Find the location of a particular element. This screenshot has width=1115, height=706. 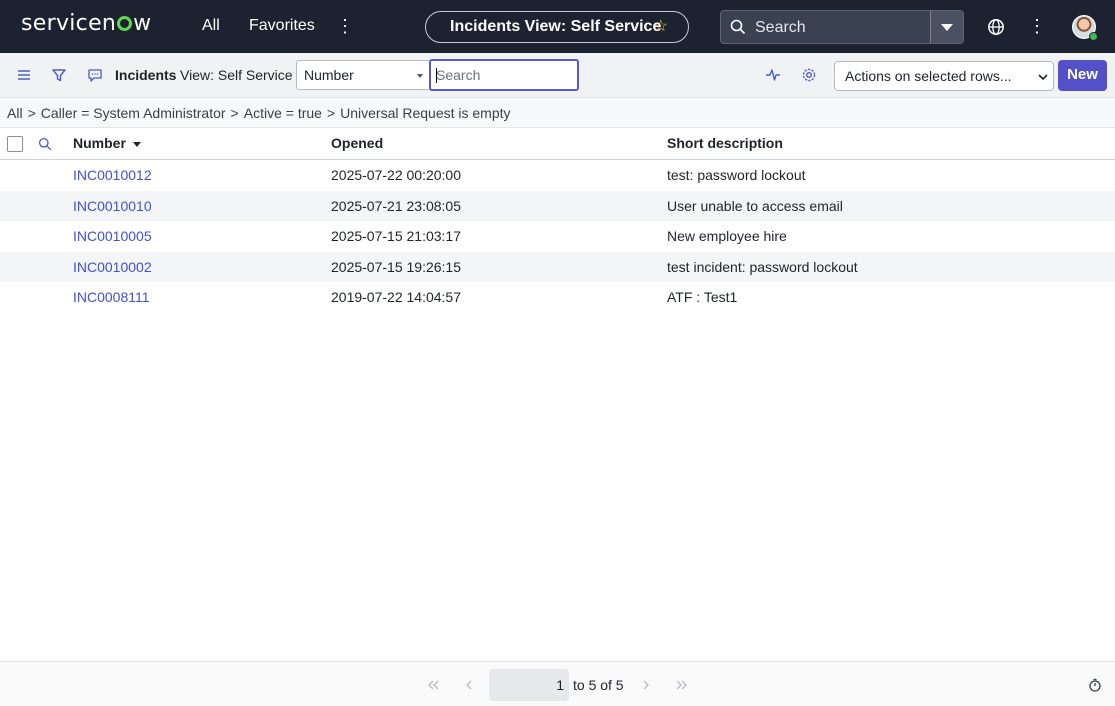

opened-cell: 2025-07-21 23:08:05 is located at coordinates (396, 205).